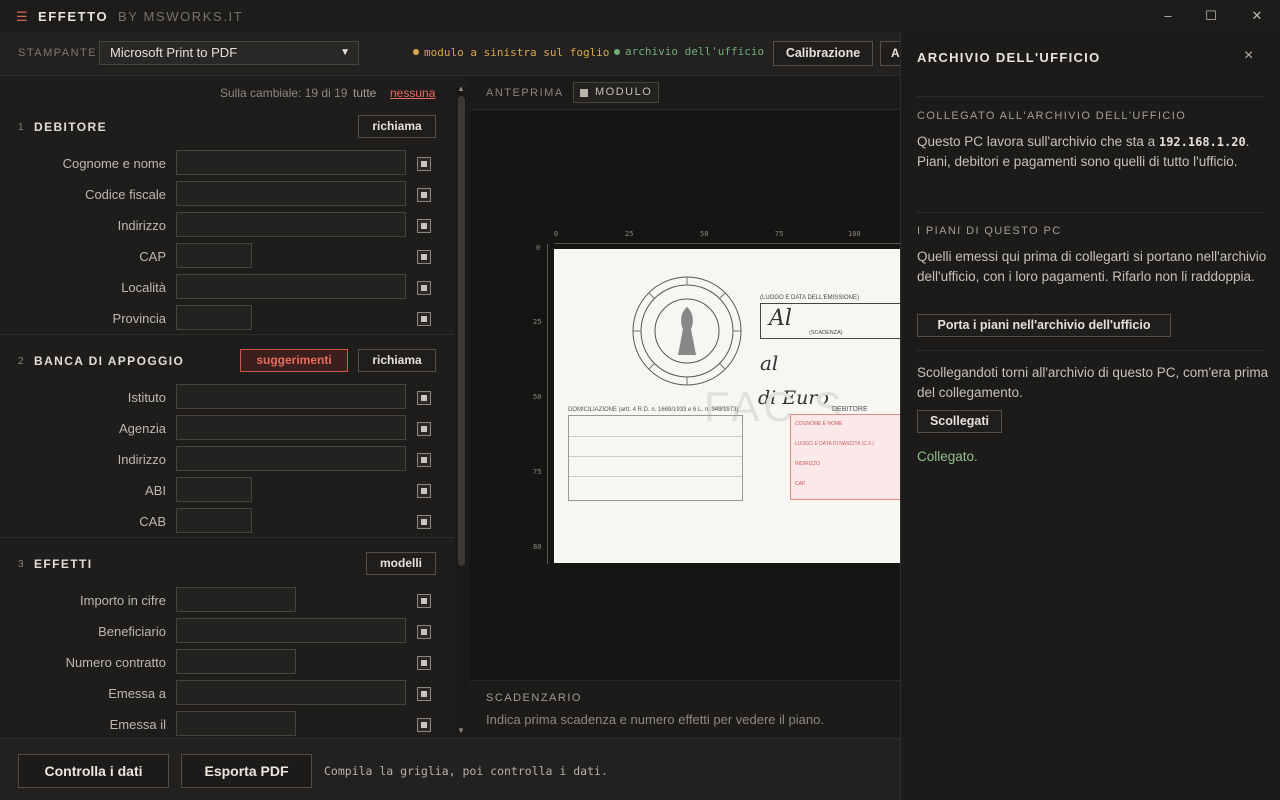 This screenshot has height=800, width=1280. What do you see at coordinates (291, 396) in the screenshot?
I see `istituto-input` at bounding box center [291, 396].